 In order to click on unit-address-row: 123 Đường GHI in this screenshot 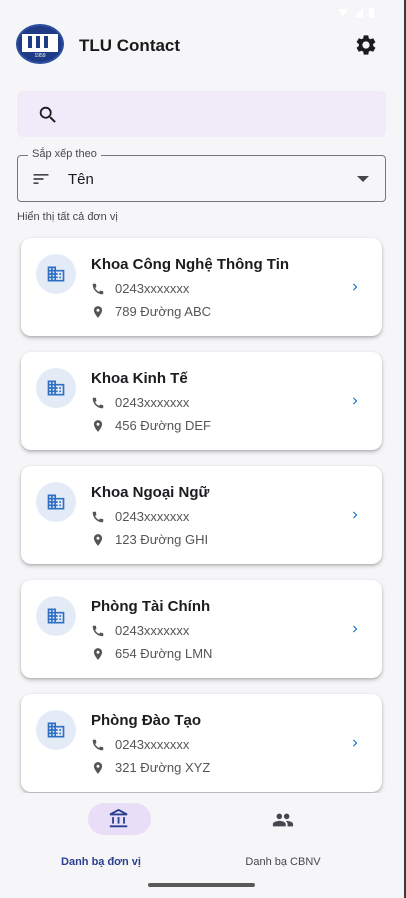, I will do `click(149, 539)`.